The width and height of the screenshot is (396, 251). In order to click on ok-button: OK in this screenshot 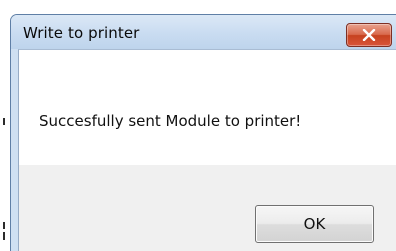, I will do `click(314, 224)`.